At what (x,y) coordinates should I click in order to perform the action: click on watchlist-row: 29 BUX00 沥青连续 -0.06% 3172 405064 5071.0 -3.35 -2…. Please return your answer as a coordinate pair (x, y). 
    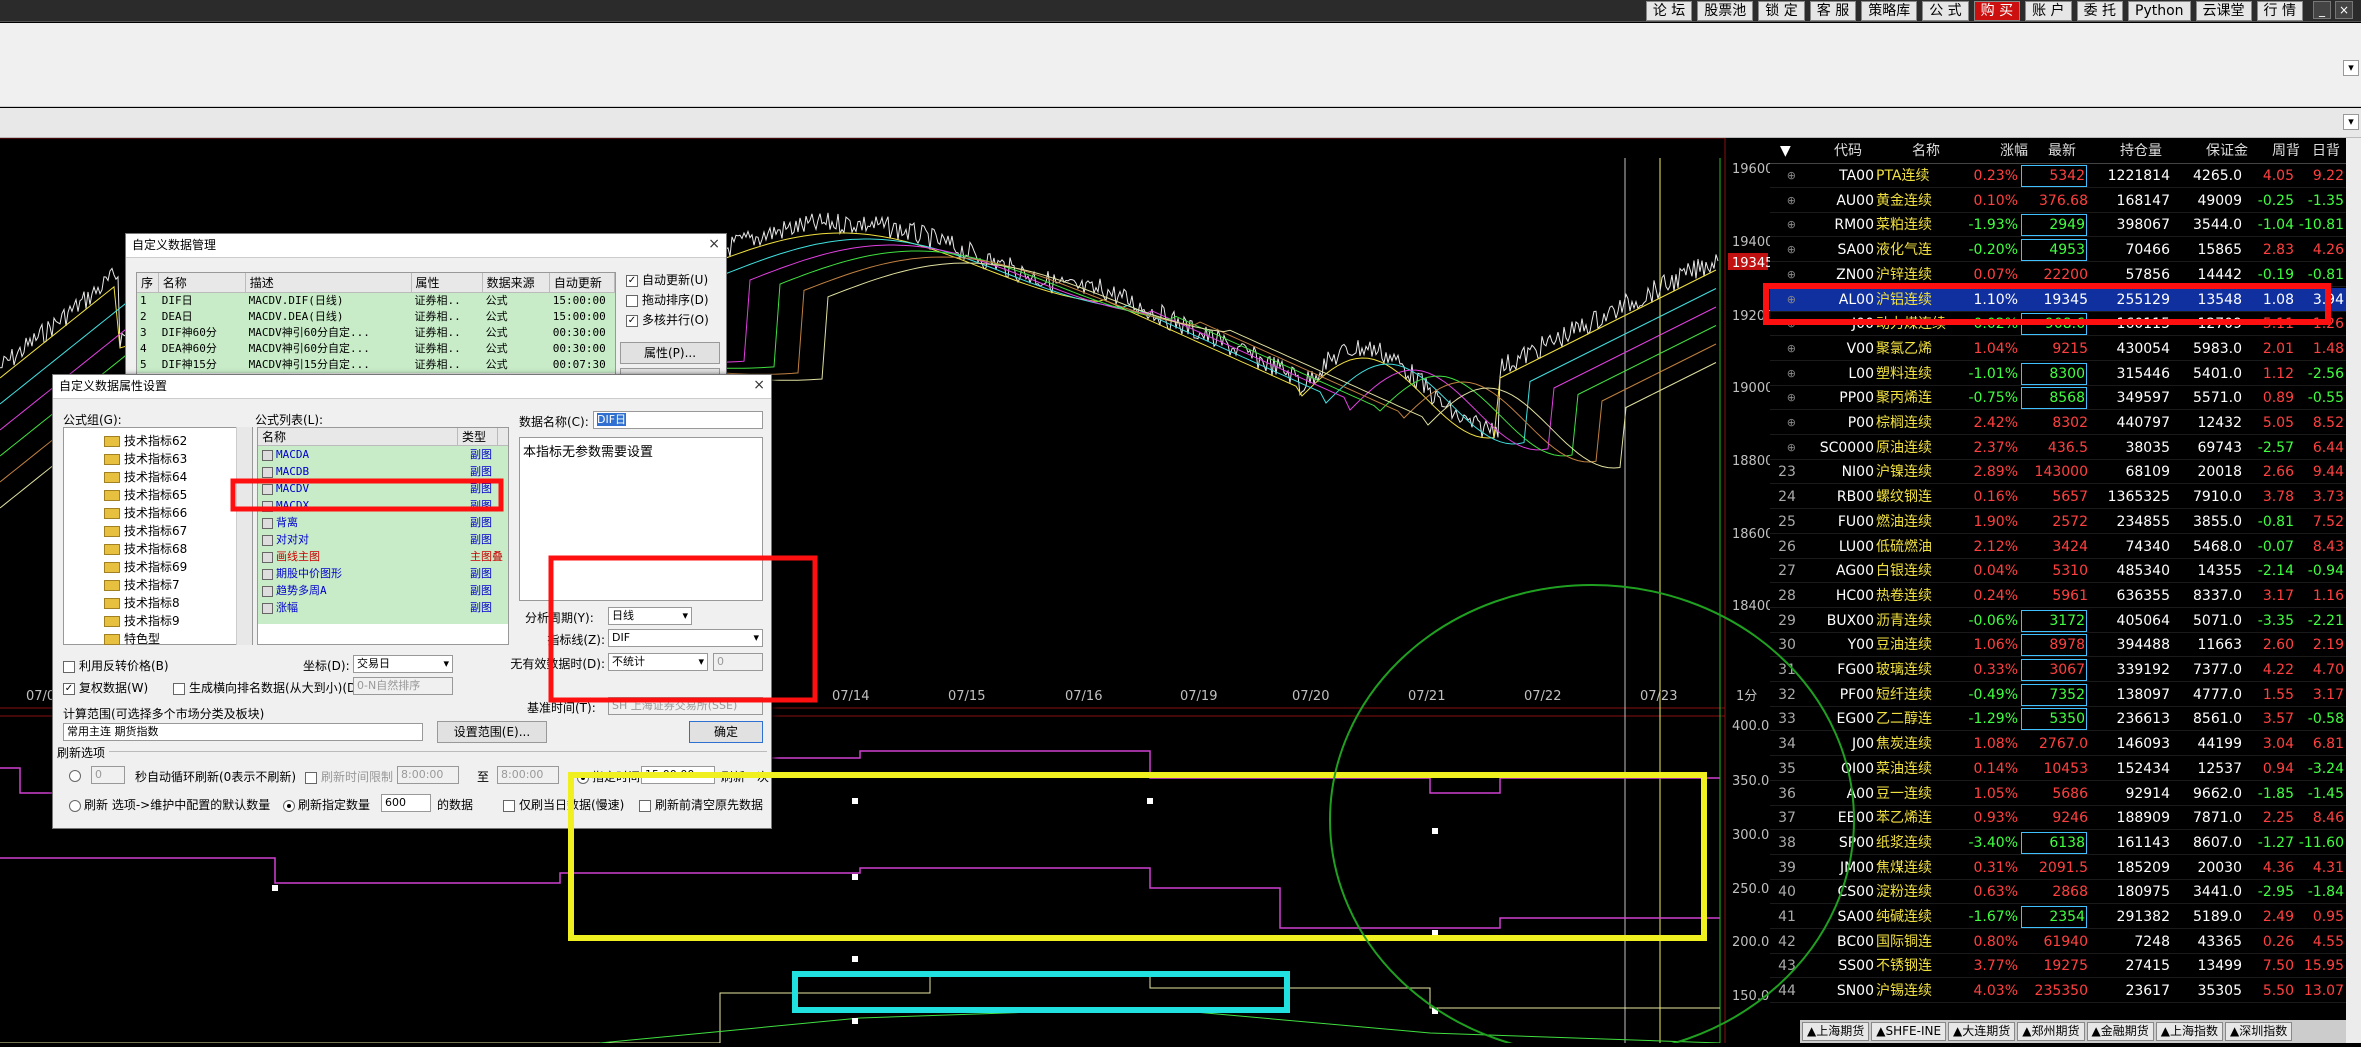
    Looking at the image, I should click on (2058, 621).